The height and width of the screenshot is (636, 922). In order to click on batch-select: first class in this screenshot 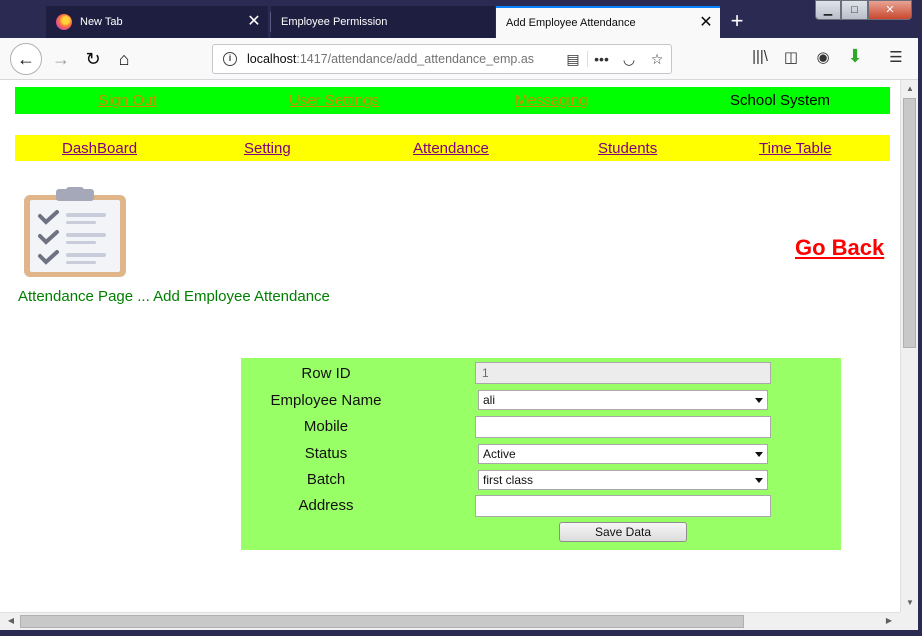, I will do `click(623, 480)`.